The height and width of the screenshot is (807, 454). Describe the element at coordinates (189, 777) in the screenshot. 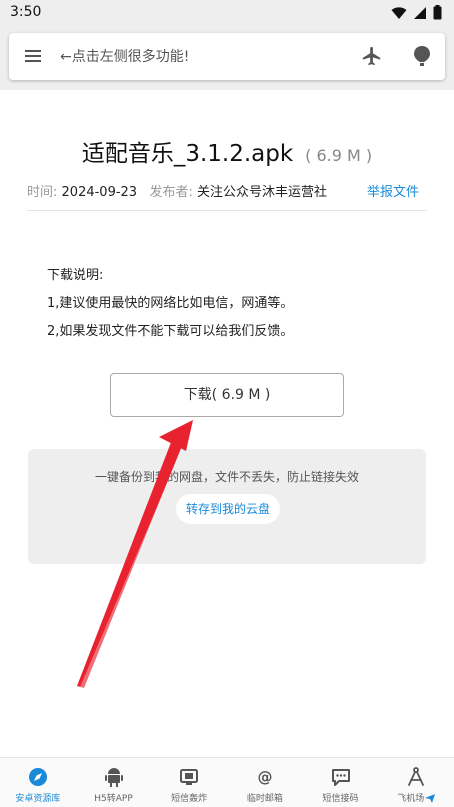

I see `tv-icon` at that location.